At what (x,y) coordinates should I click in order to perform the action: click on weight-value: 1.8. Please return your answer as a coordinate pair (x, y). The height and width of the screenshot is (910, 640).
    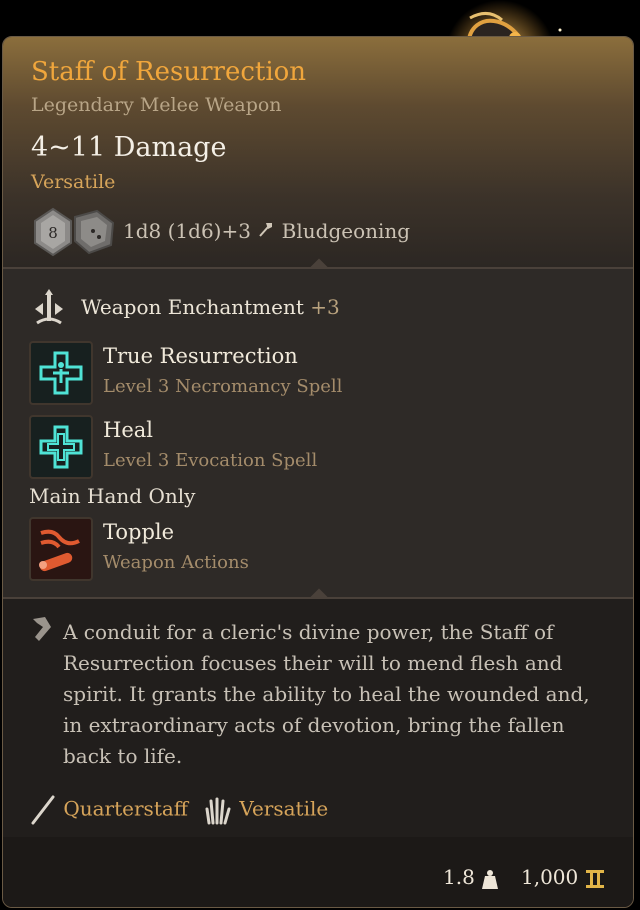
    Looking at the image, I should click on (459, 877).